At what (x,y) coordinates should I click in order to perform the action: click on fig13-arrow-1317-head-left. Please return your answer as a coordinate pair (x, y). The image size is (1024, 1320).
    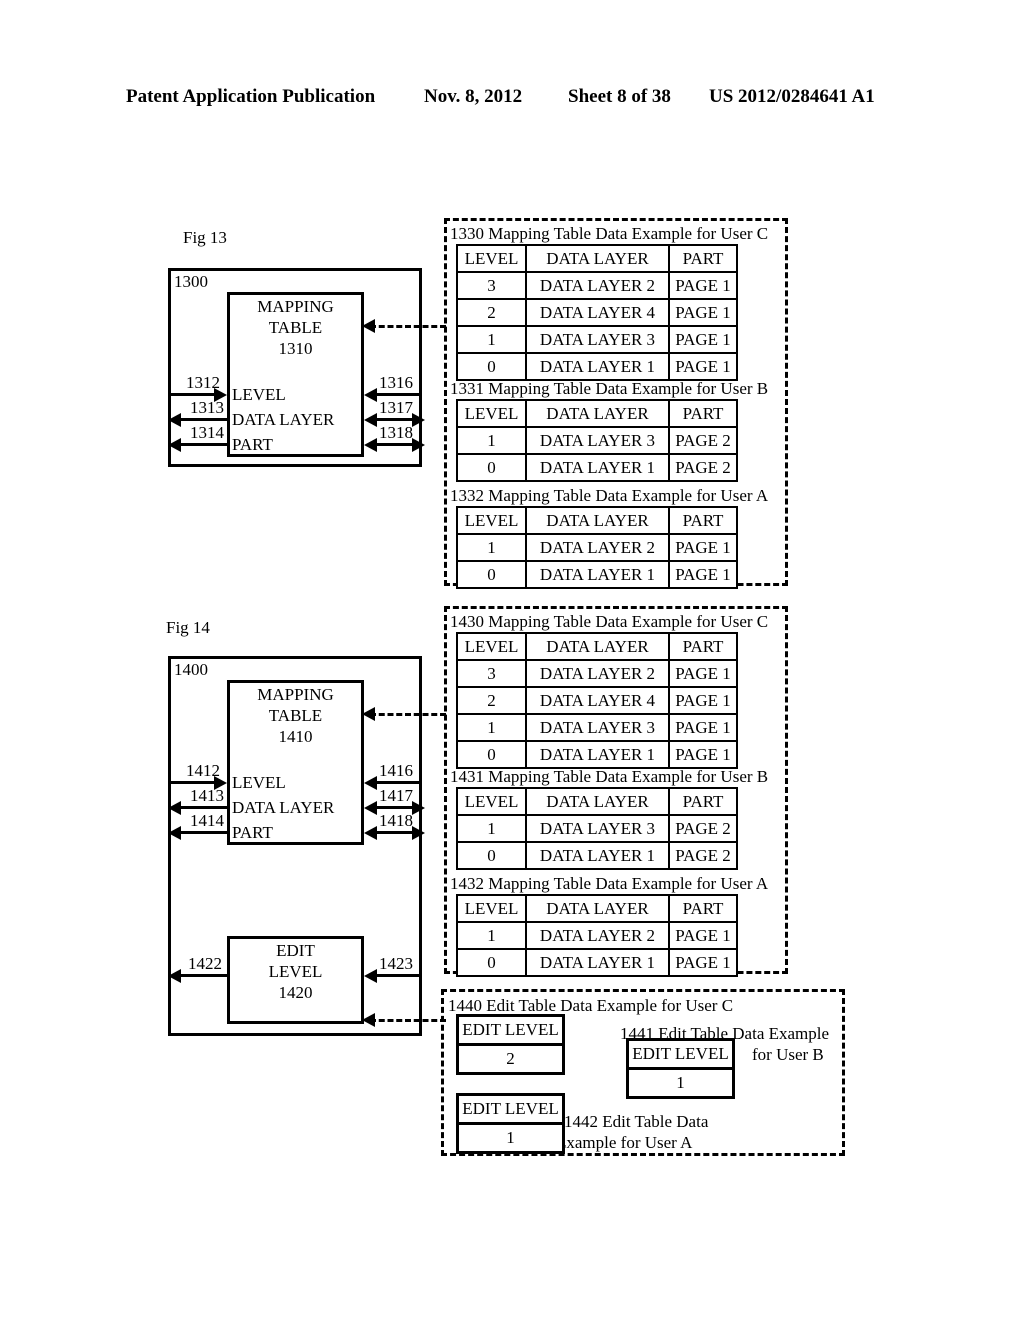
    Looking at the image, I should click on (370, 420).